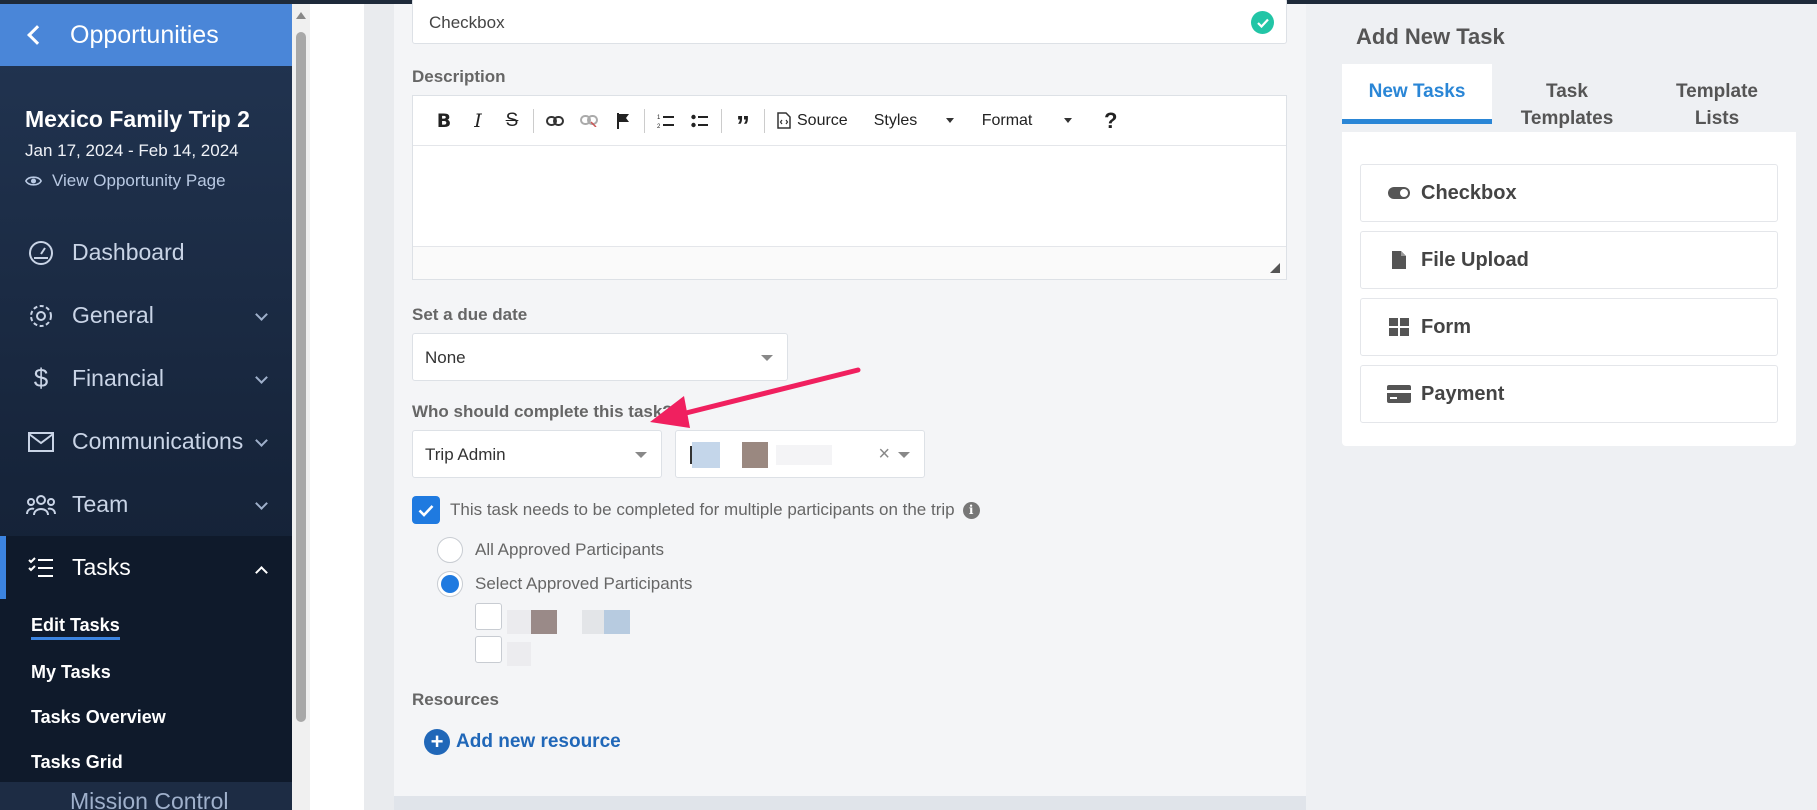 Image resolution: width=1817 pixels, height=810 pixels. What do you see at coordinates (467, 22) in the screenshot?
I see `task-title-value: Checkbox` at bounding box center [467, 22].